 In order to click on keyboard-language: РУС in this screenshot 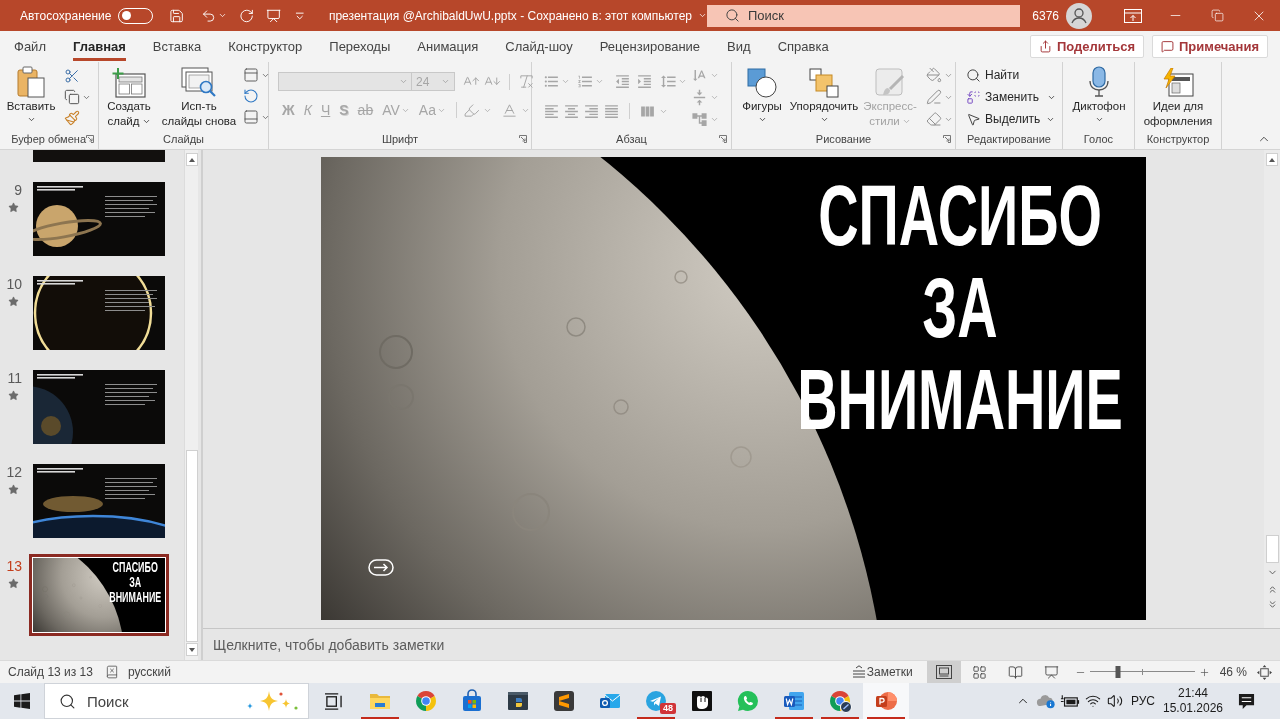, I will do `click(1143, 701)`.